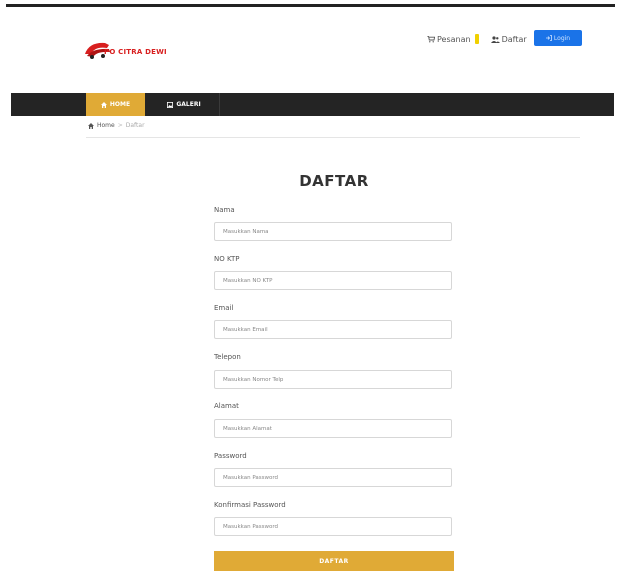  What do you see at coordinates (248, 280) in the screenshot?
I see `ktp-placeholder: Masukkan NO KTP` at bounding box center [248, 280].